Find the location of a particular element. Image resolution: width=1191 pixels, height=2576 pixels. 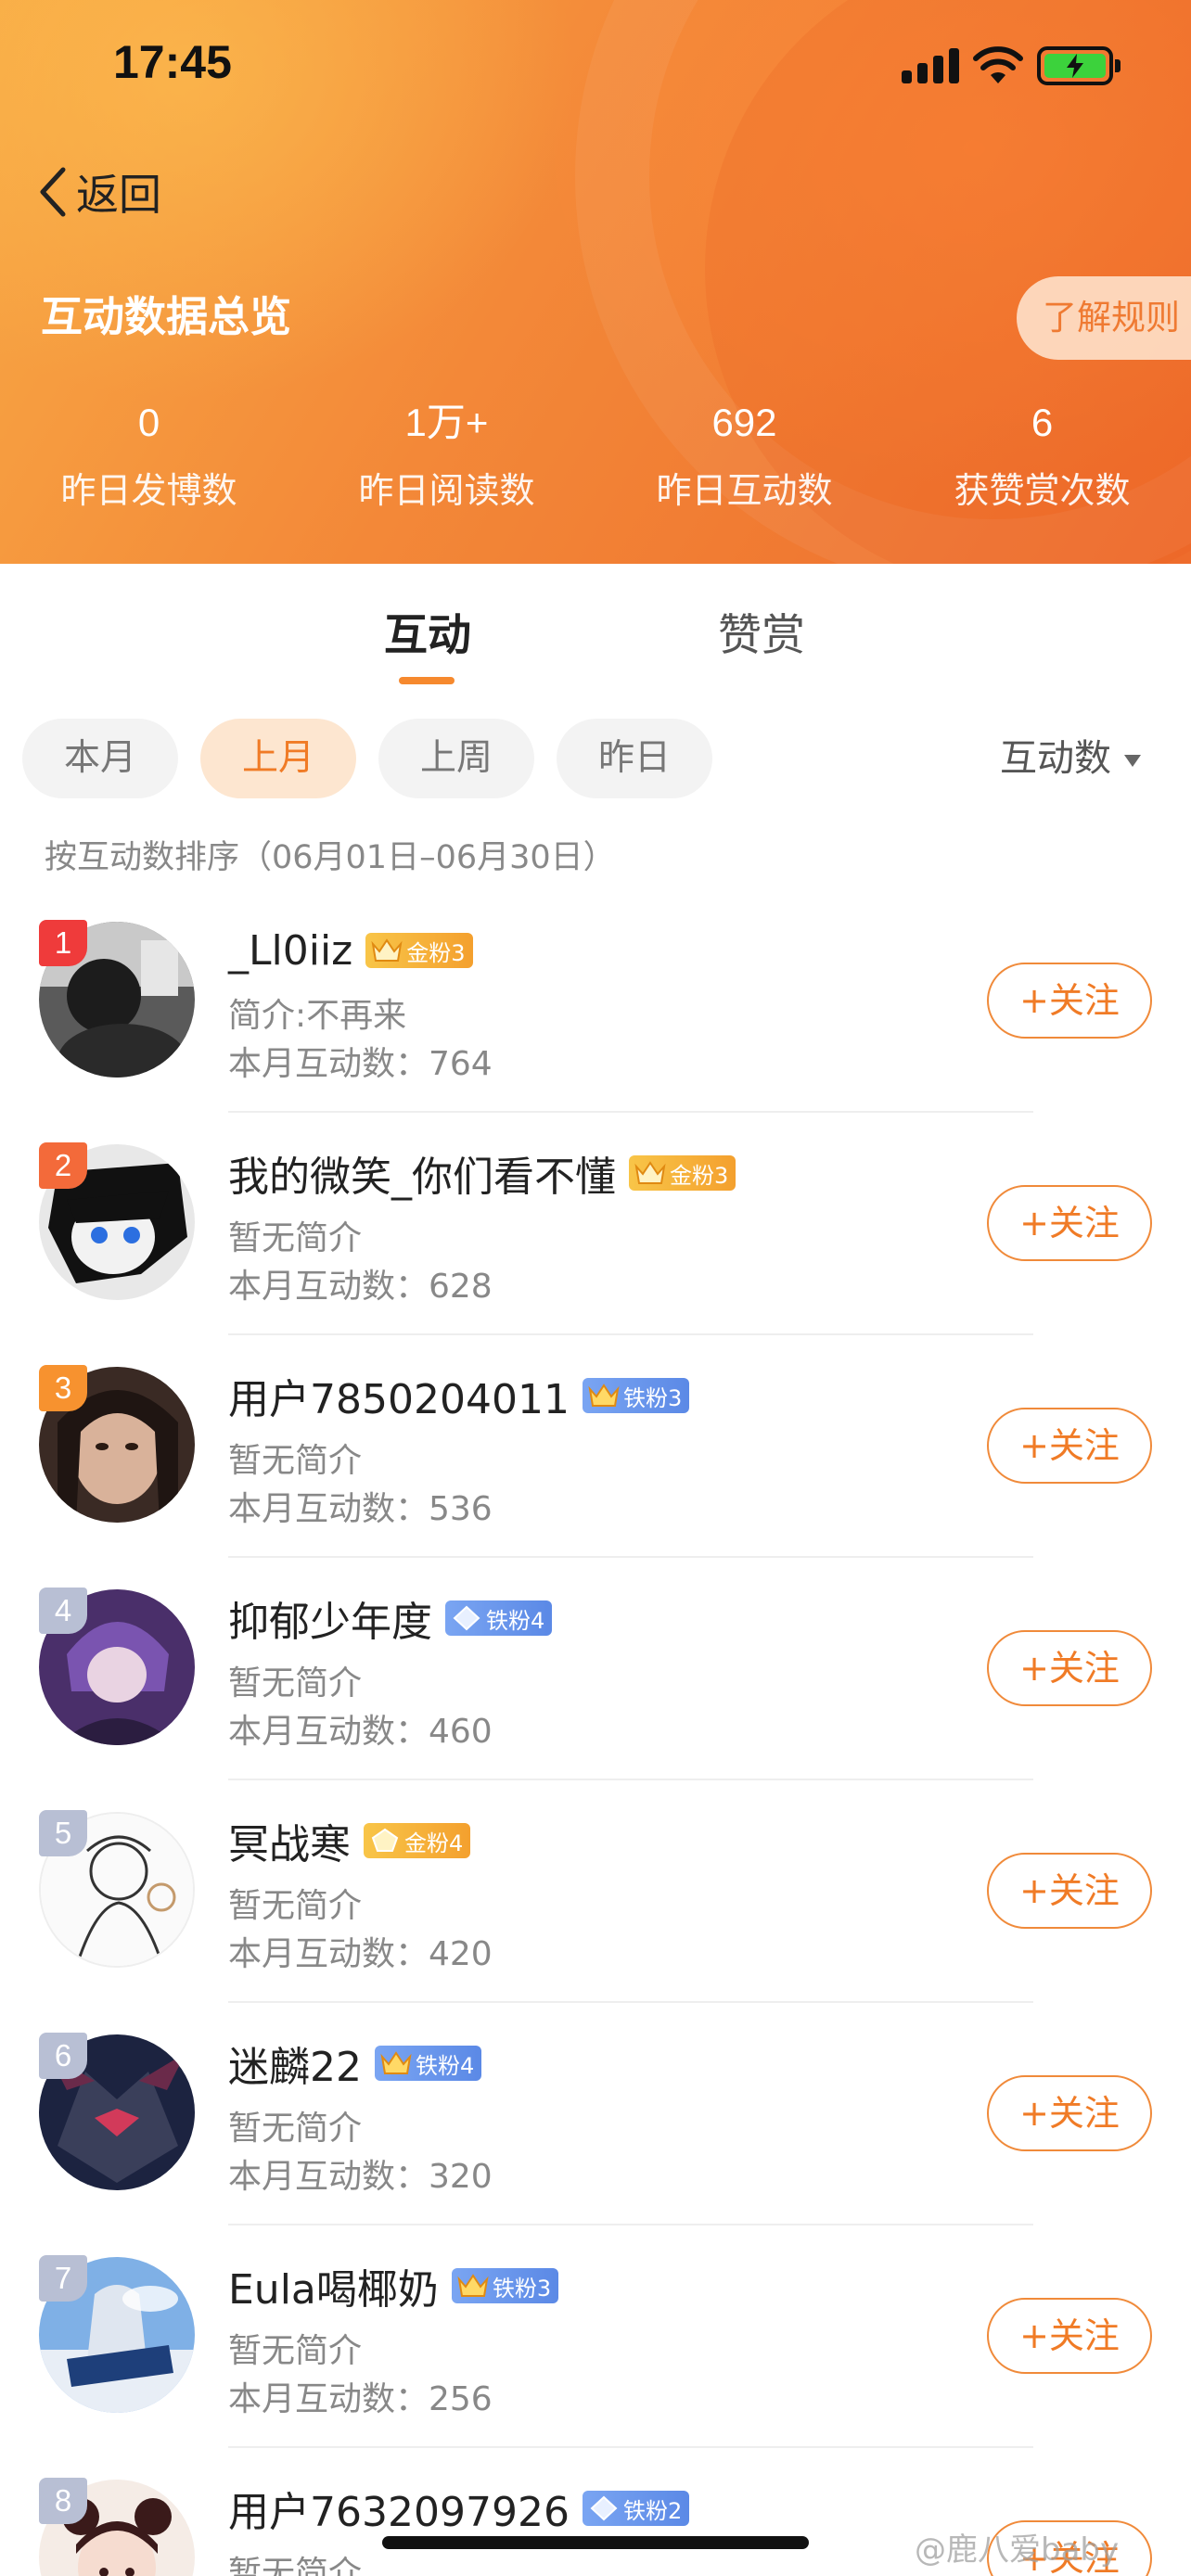

stat-reads: 1万+ 昨日阅读数 is located at coordinates (447, 455).